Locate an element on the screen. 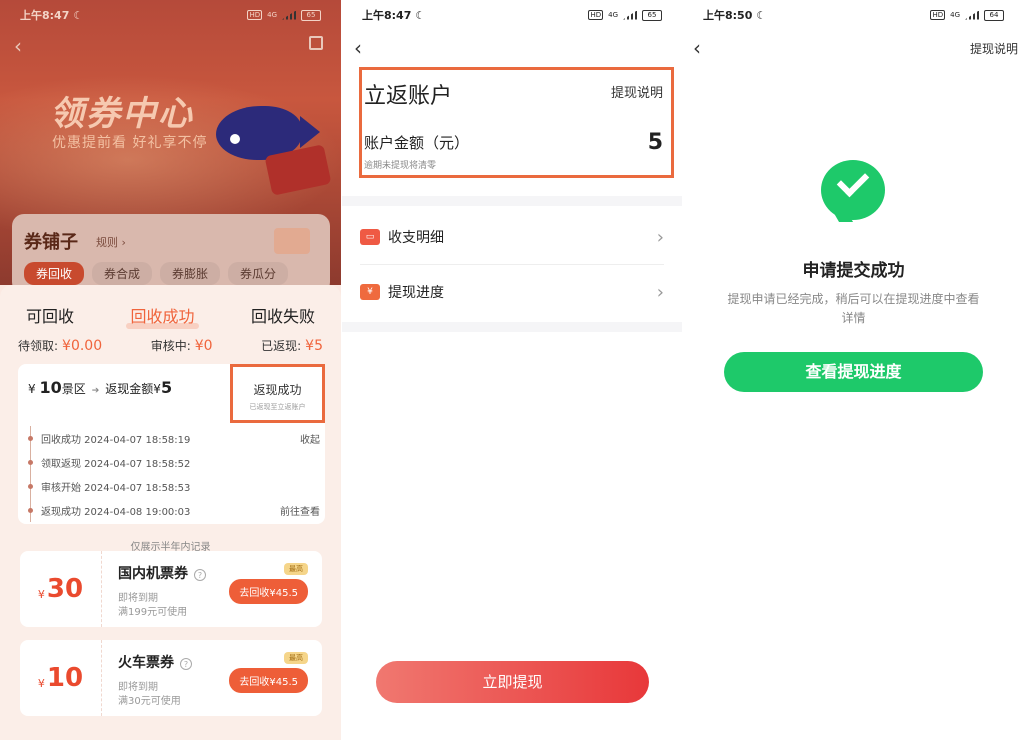 This screenshot has width=1024, height=740. store-tabs: 券回收 券合成 券膨胀 券瓜分 is located at coordinates (156, 273).